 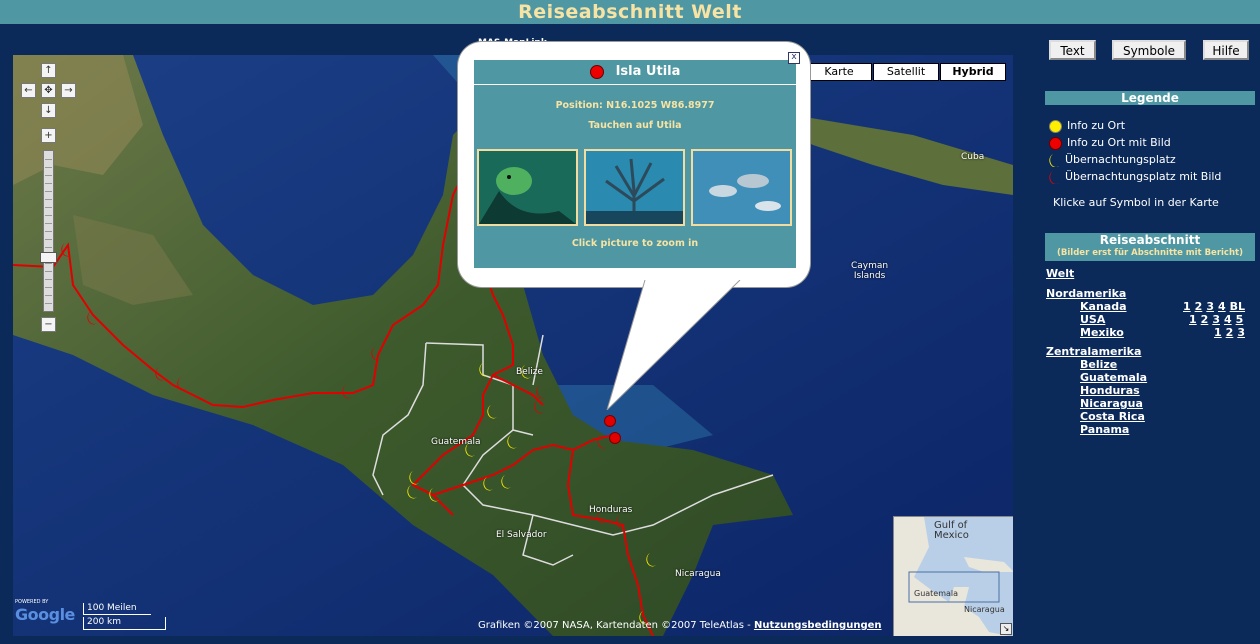 I want to click on fish-school-photo, so click(x=741, y=187).